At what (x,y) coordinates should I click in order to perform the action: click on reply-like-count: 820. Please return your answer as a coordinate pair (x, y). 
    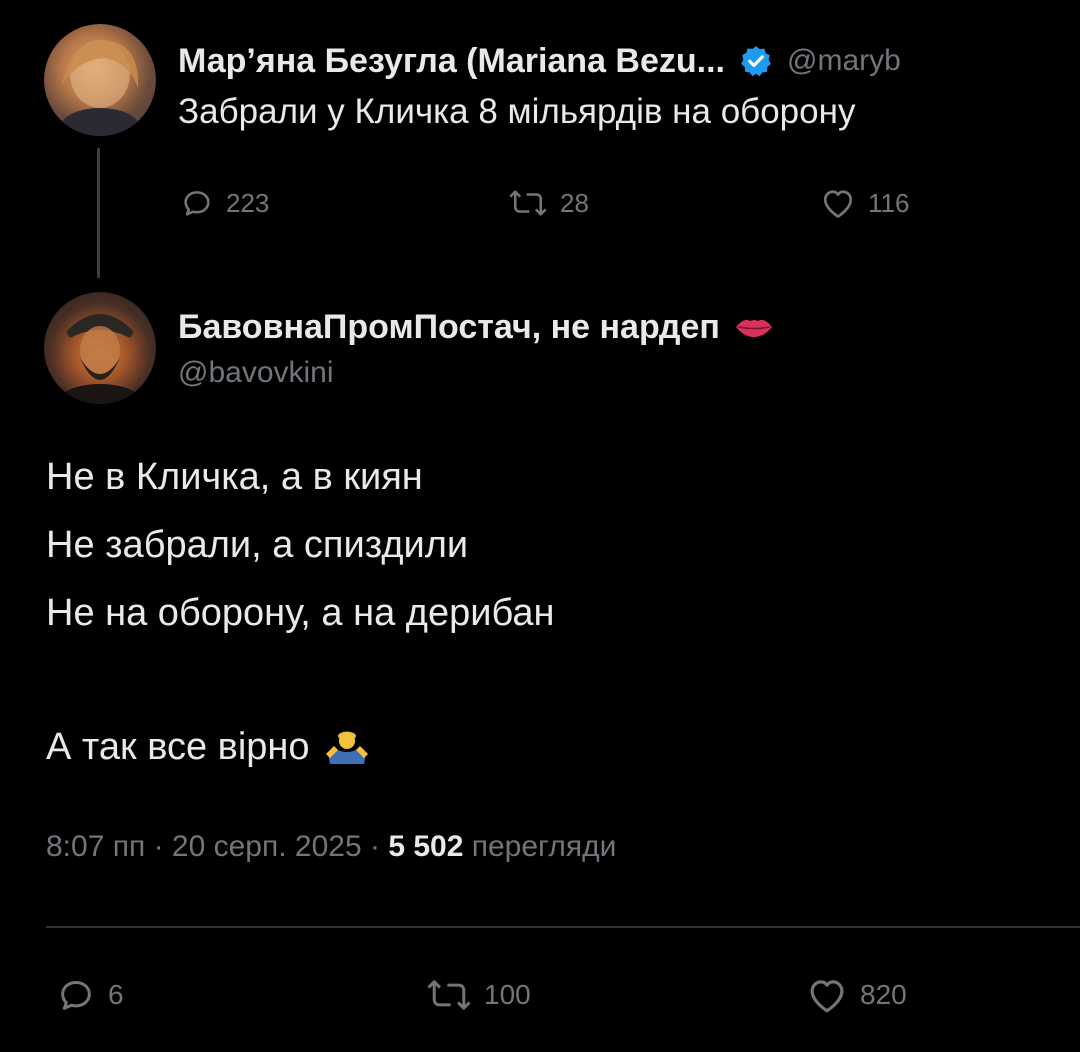
    Looking at the image, I should click on (883, 994).